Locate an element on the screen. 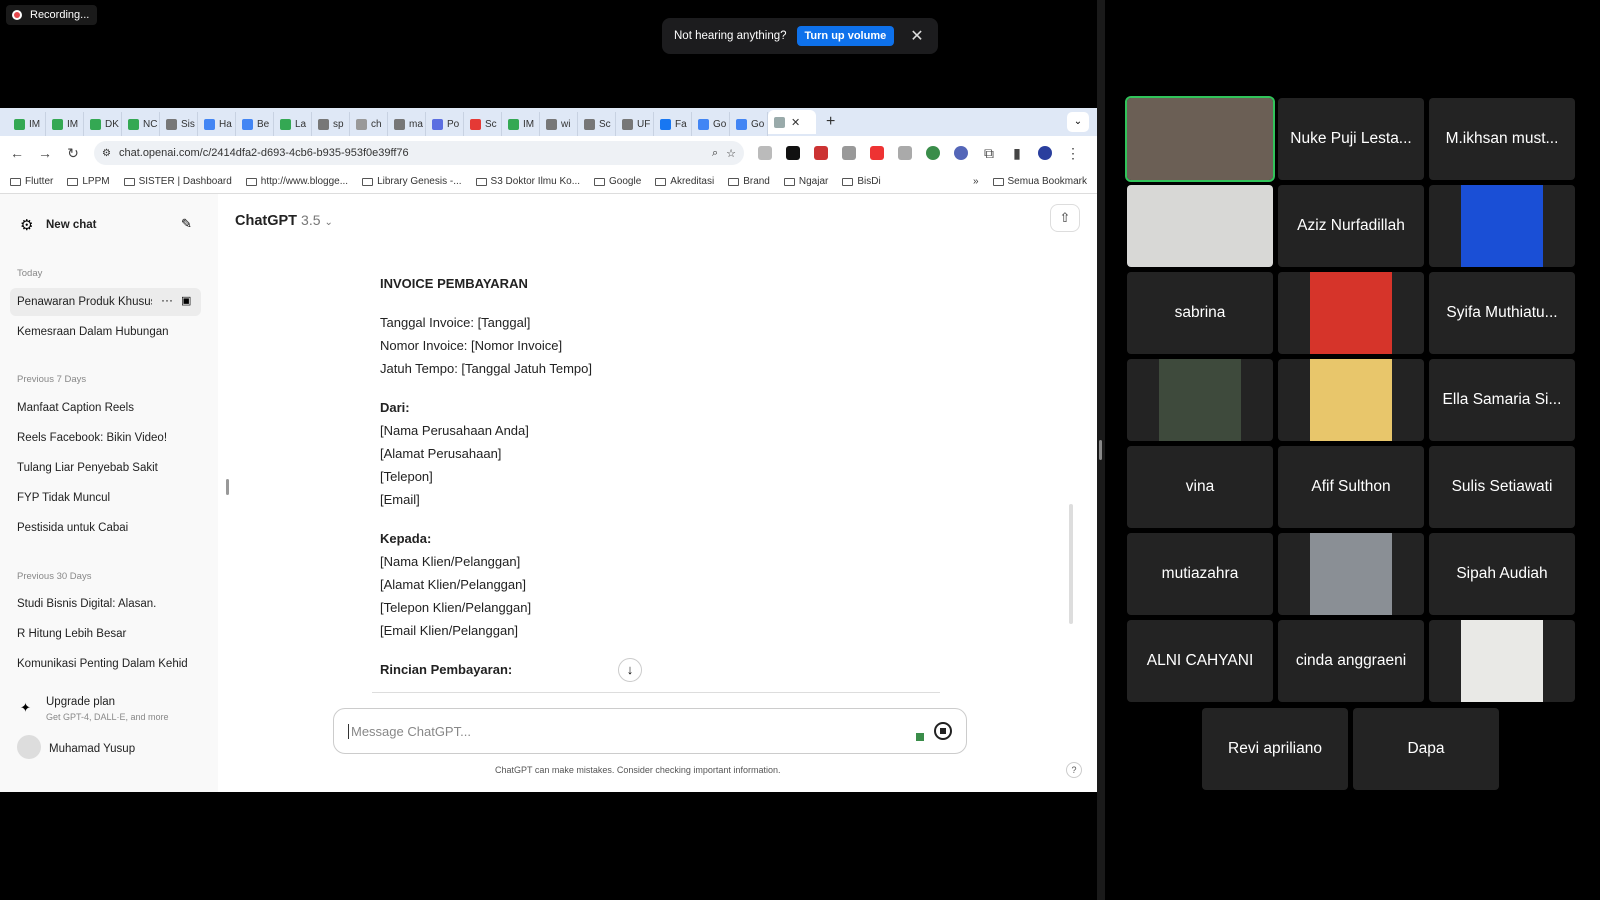  chat-item: Kemesraan Dalam Hubungan is located at coordinates (93, 332).